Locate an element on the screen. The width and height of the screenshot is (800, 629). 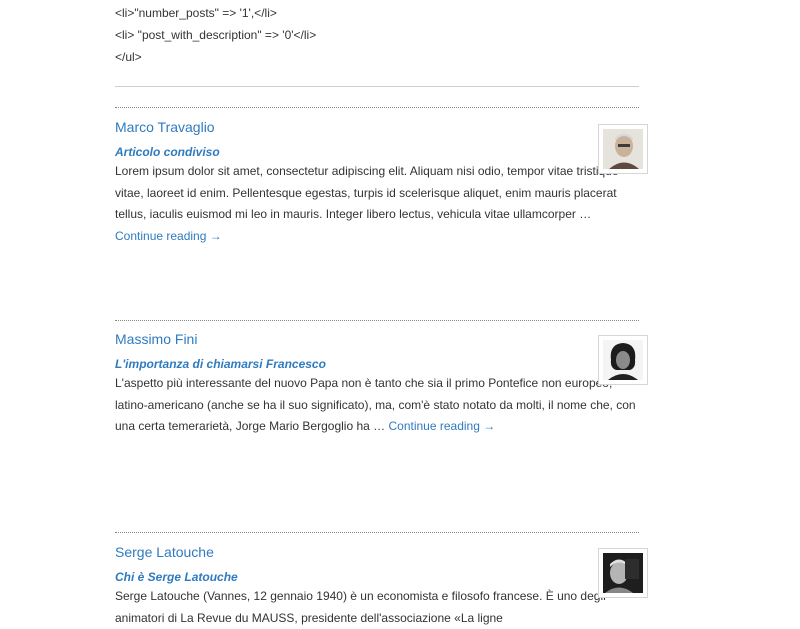
section-divider is located at coordinates (377, 86).